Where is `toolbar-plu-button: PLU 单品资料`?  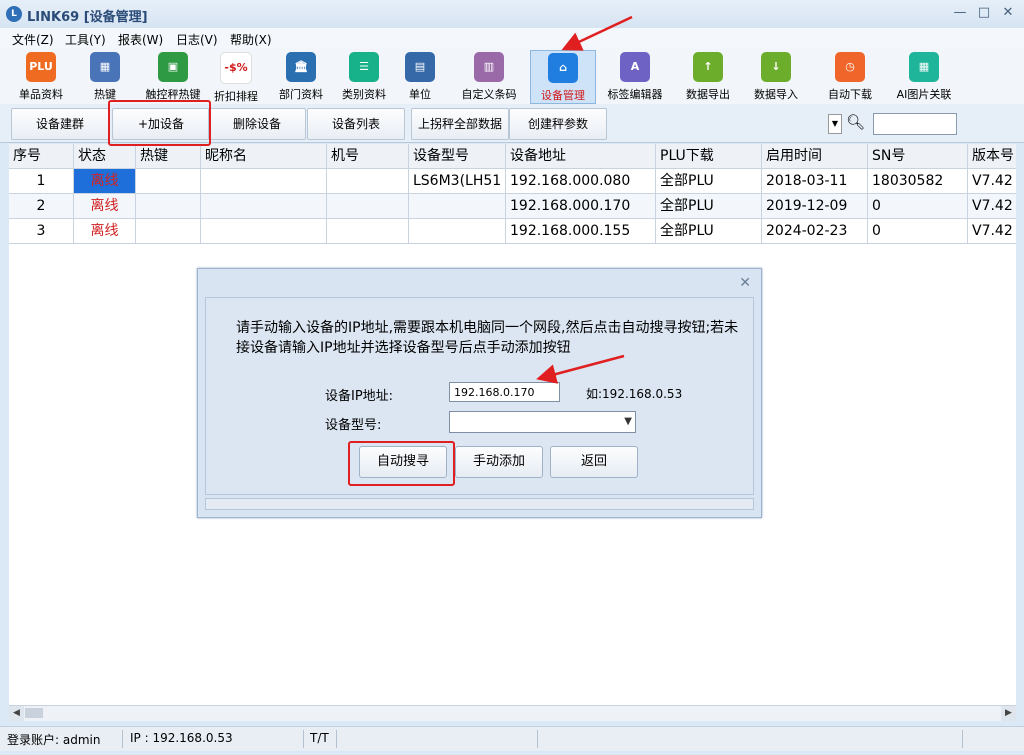 toolbar-plu-button: PLU 单品资料 is located at coordinates (41, 76).